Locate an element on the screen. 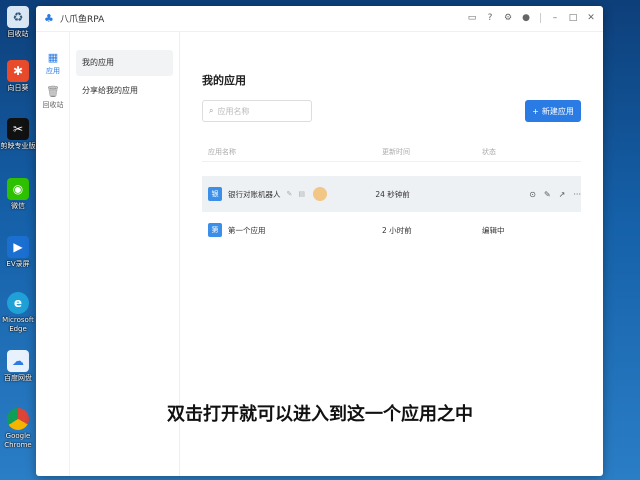 The height and width of the screenshot is (480, 640). app-name-cell: 银 银行对账机器人 ✎ ▤ is located at coordinates (288, 194).